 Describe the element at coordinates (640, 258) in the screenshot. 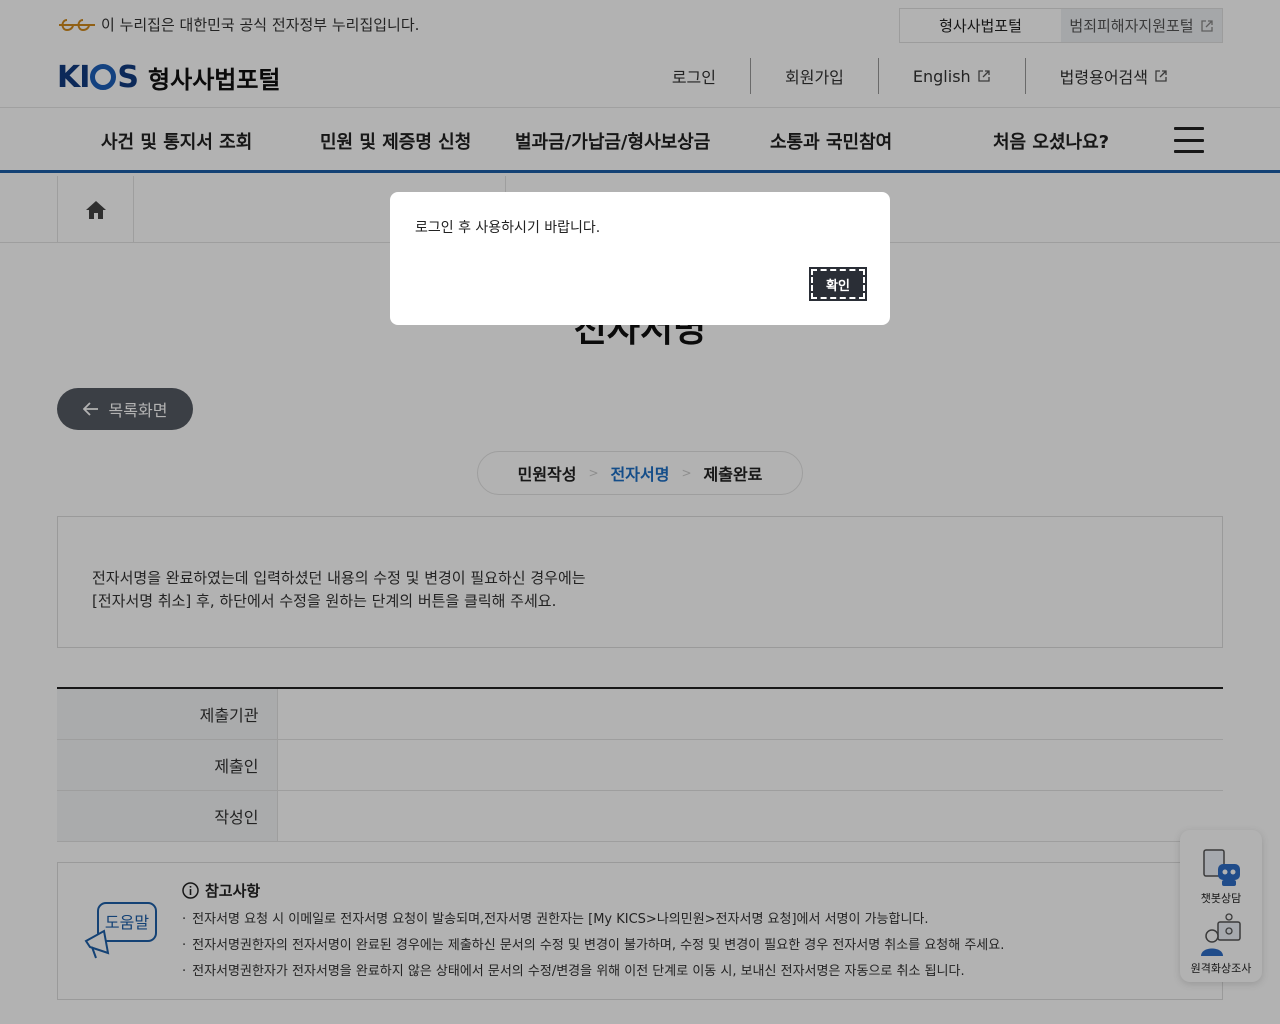

I see `login-required-dialog: 로그인 후 사용하시기 바랍니다. 확인` at that location.